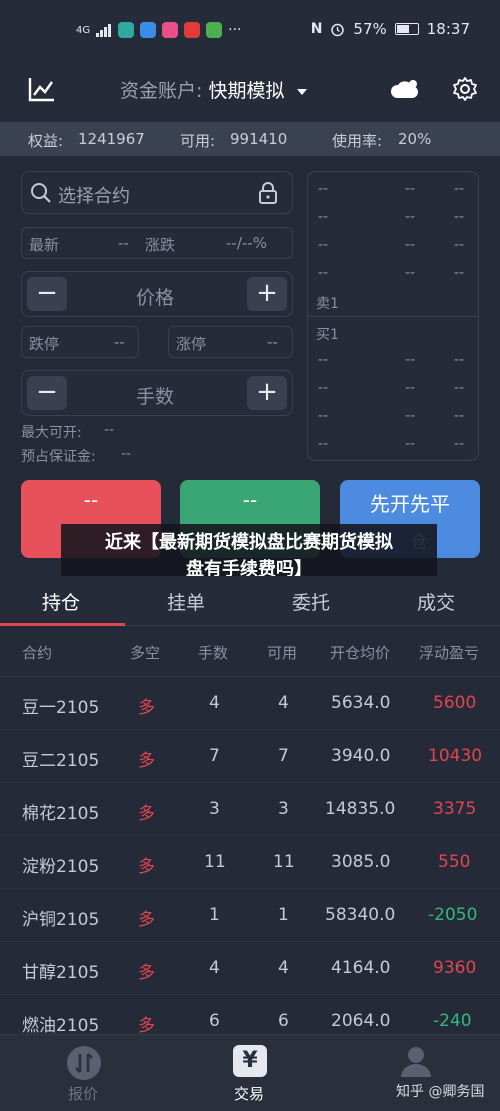 This screenshot has width=500, height=1111. Describe the element at coordinates (214, 809) in the screenshot. I see `row-qty: 3` at that location.